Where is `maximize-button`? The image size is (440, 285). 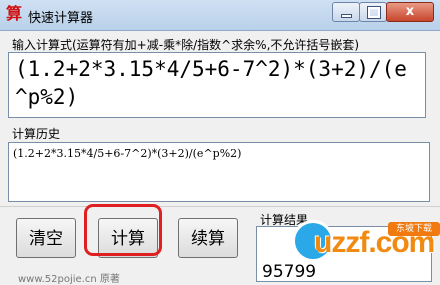 maximize-button is located at coordinates (373, 12).